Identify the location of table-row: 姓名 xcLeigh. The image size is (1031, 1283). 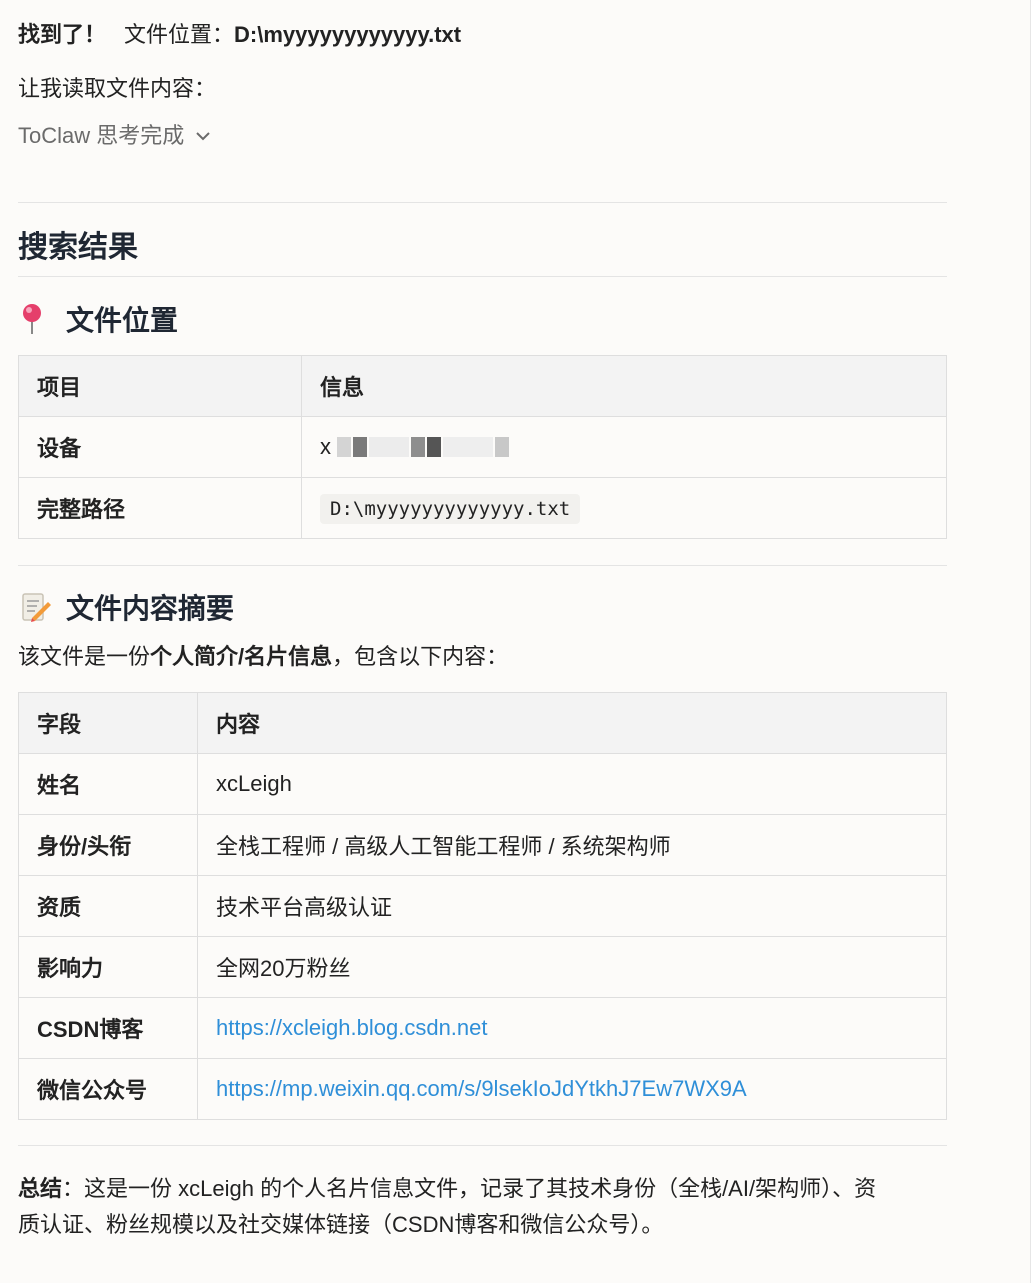
(482, 784).